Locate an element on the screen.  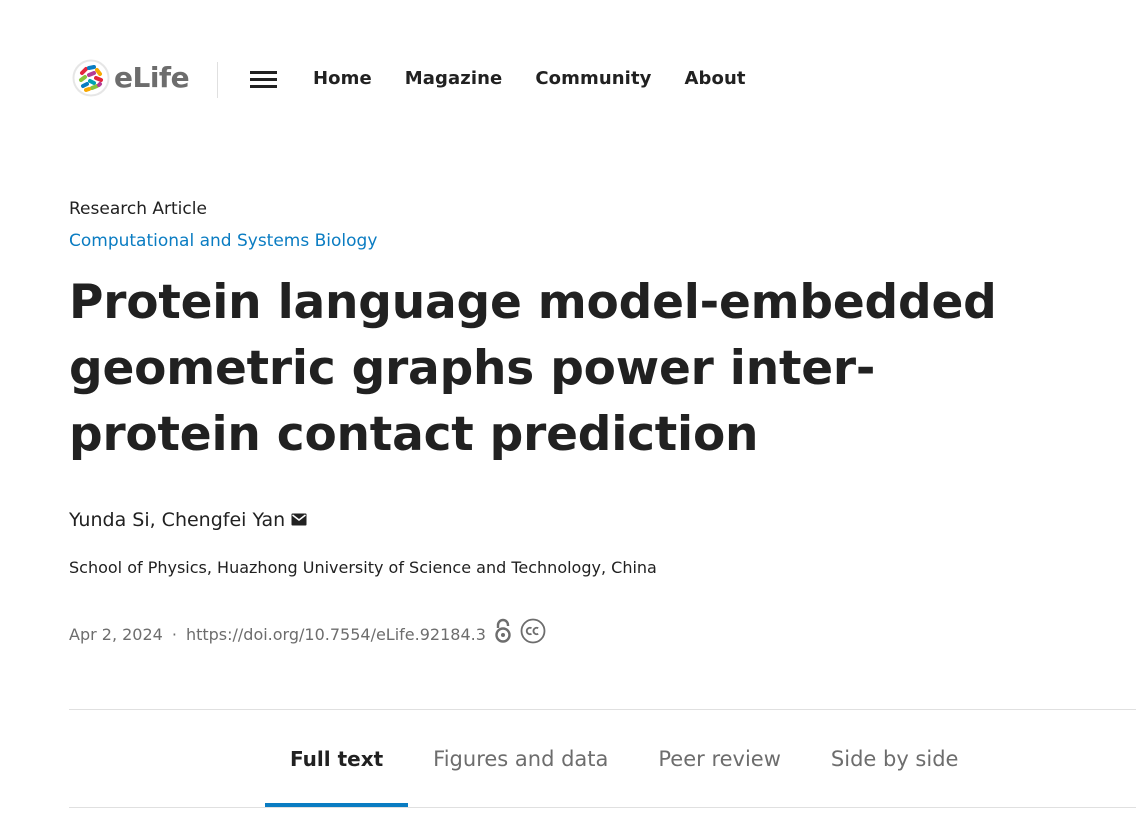
nav-link-magazine: Magazine is located at coordinates (454, 79).